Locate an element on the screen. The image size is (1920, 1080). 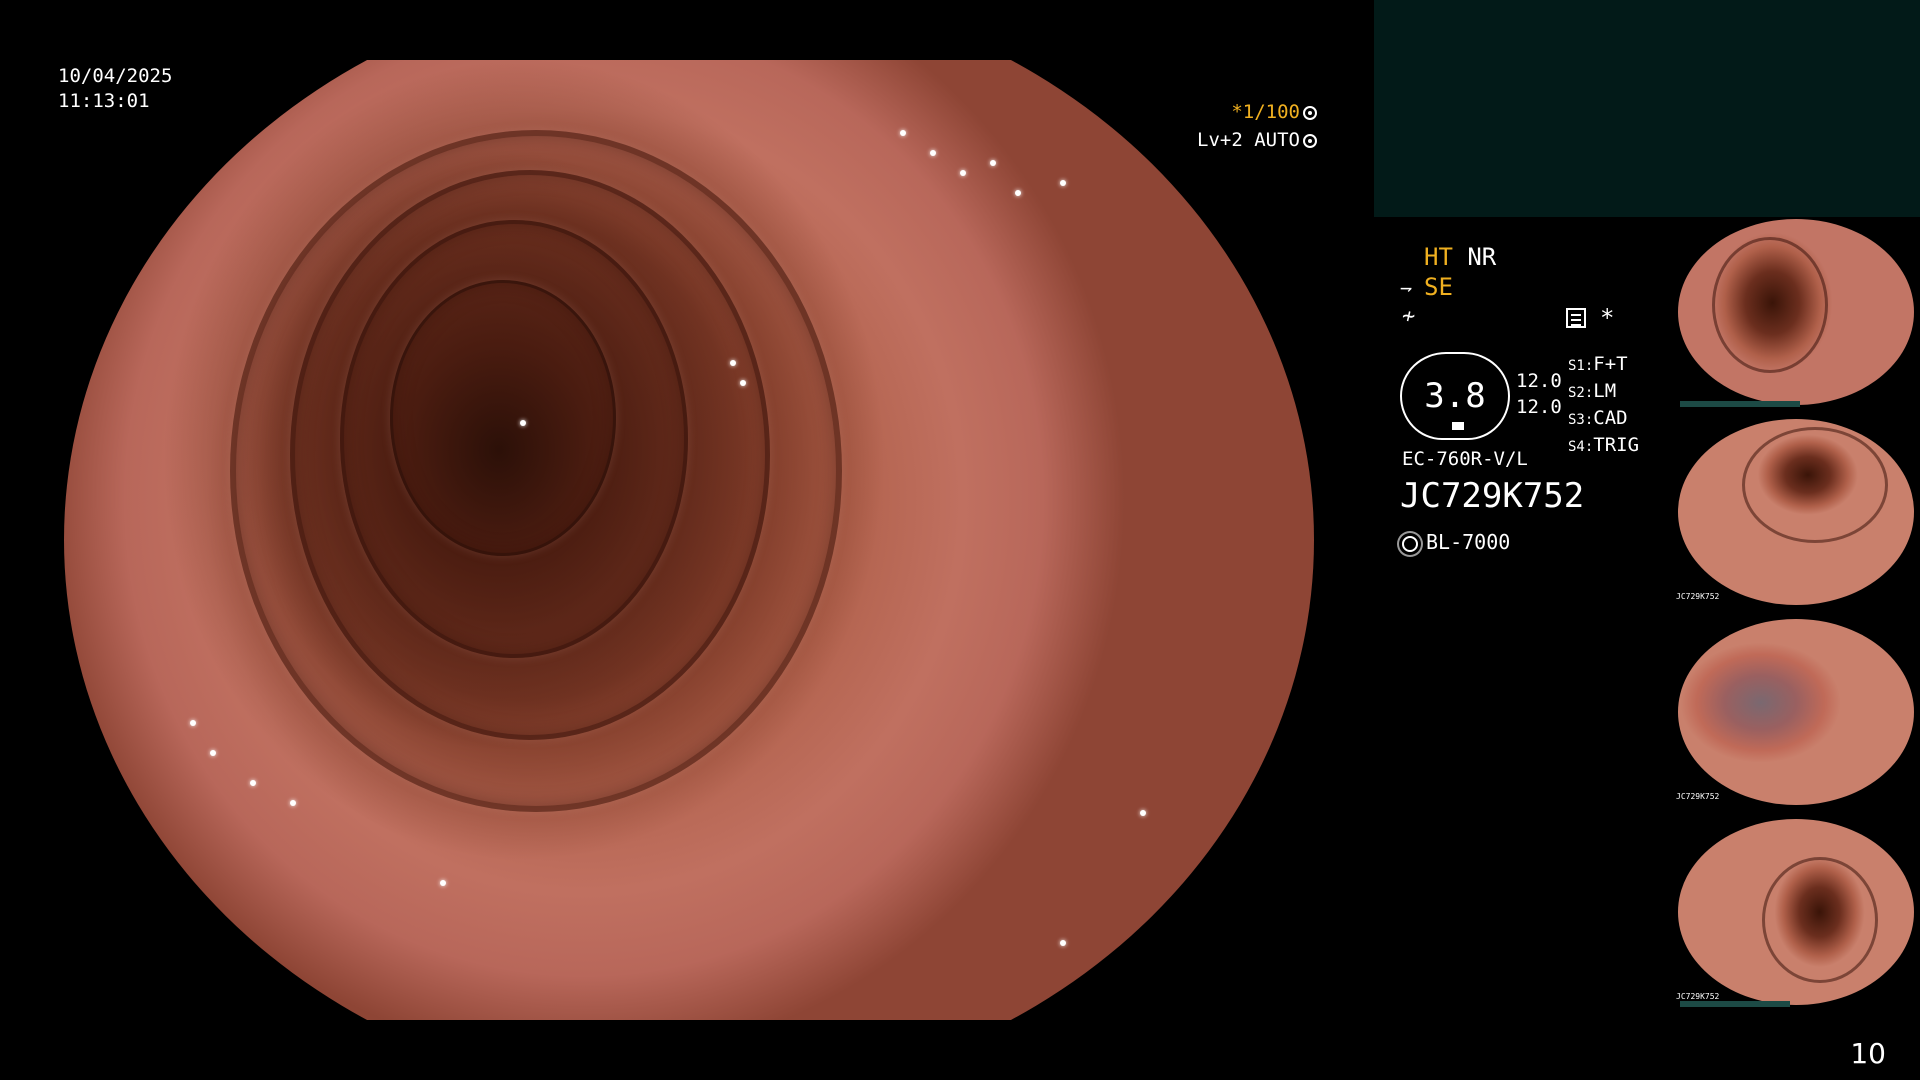
capture-marker: * is located at coordinates (1607, 318).